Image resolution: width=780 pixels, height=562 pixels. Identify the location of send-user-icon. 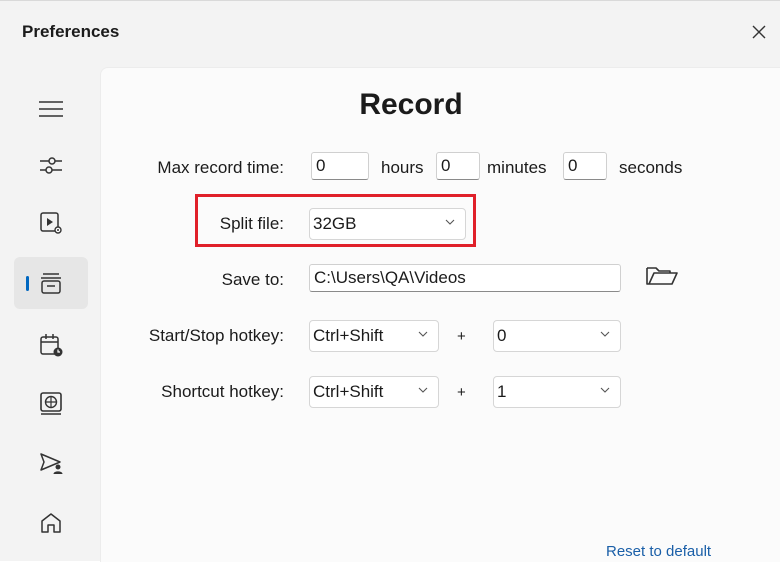
(51, 463).